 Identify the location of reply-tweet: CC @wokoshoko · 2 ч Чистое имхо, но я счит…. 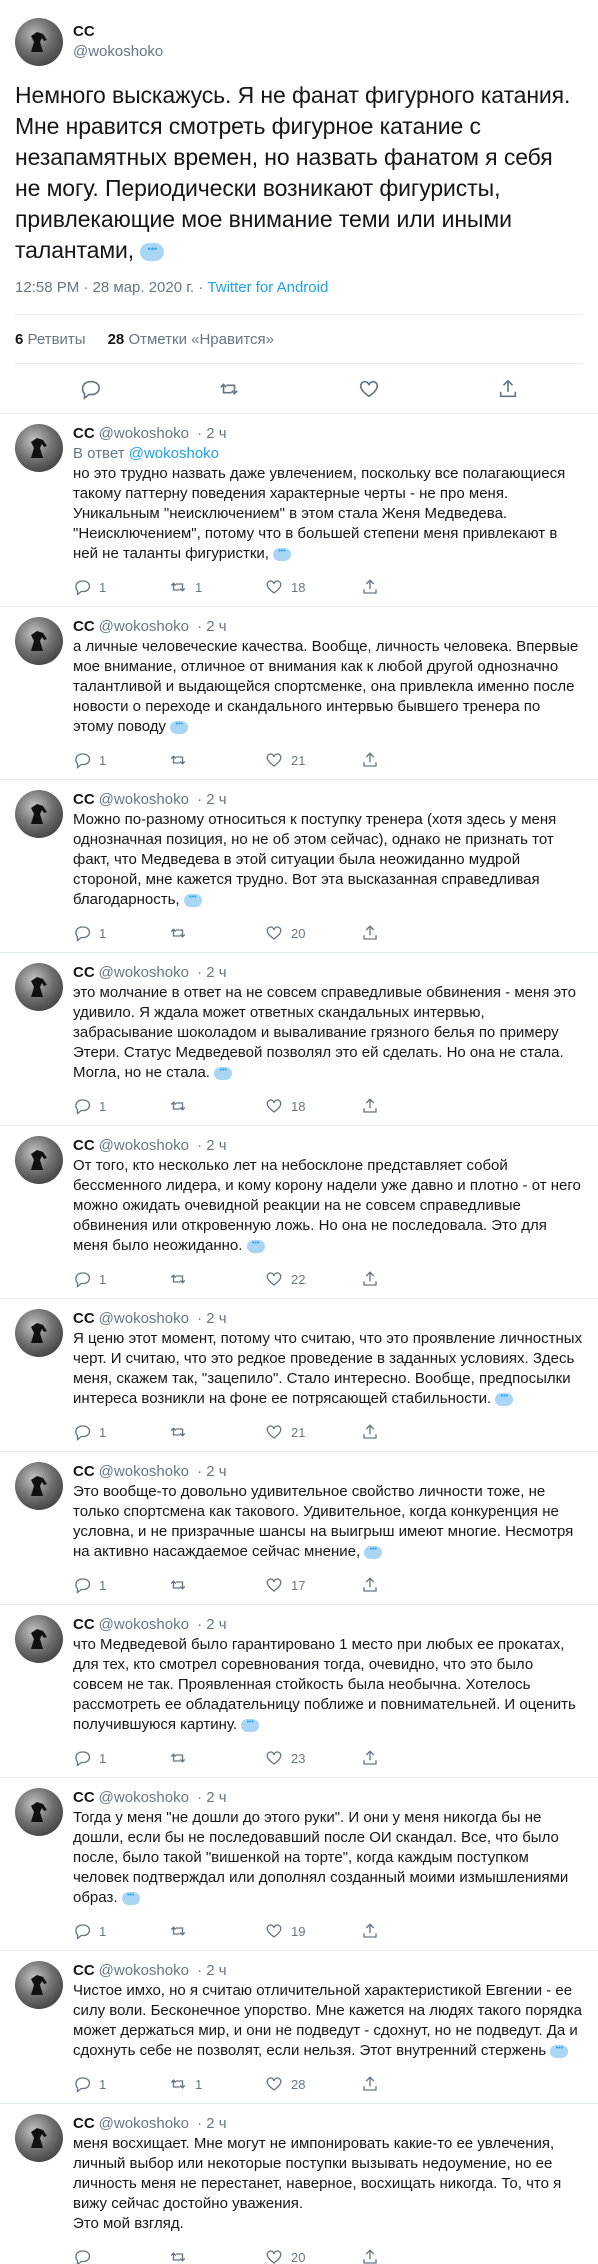
(299, 2027).